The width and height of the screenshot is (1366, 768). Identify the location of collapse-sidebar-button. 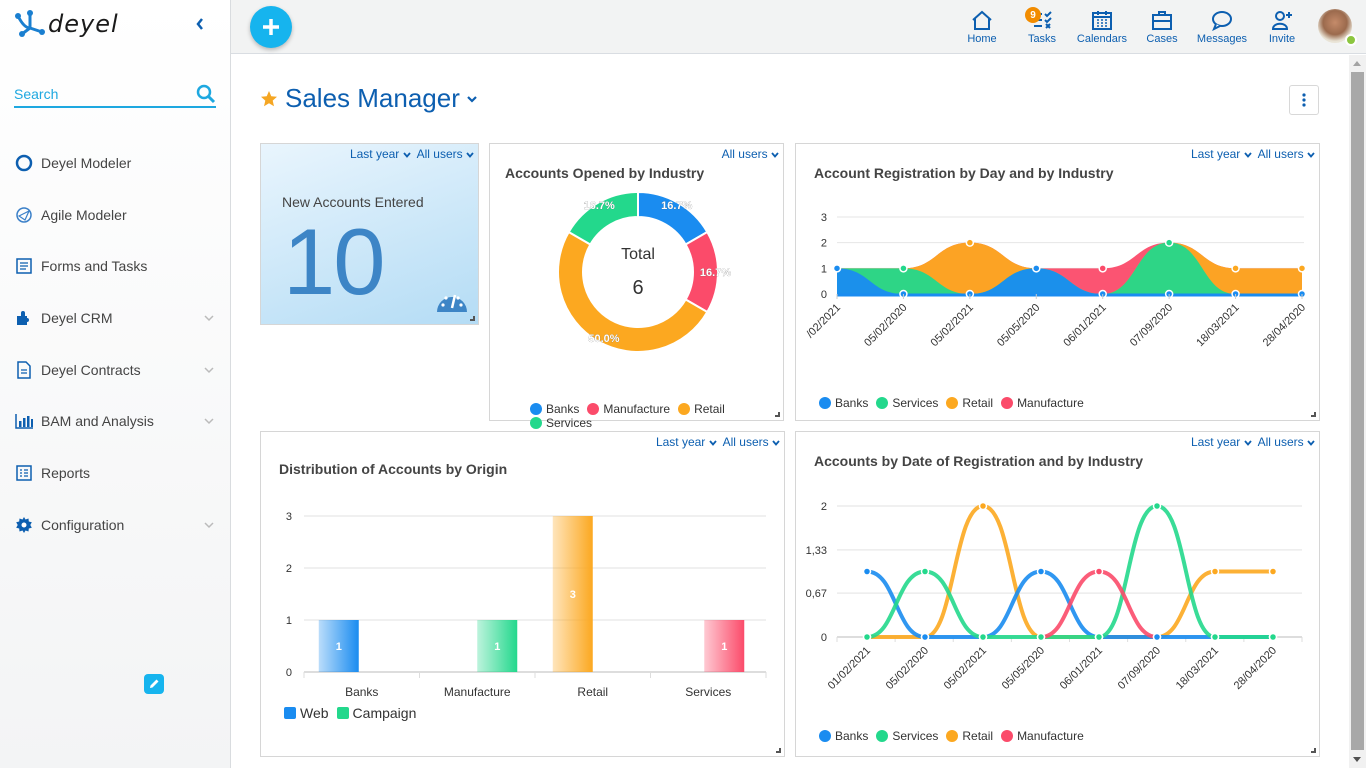
(200, 25).